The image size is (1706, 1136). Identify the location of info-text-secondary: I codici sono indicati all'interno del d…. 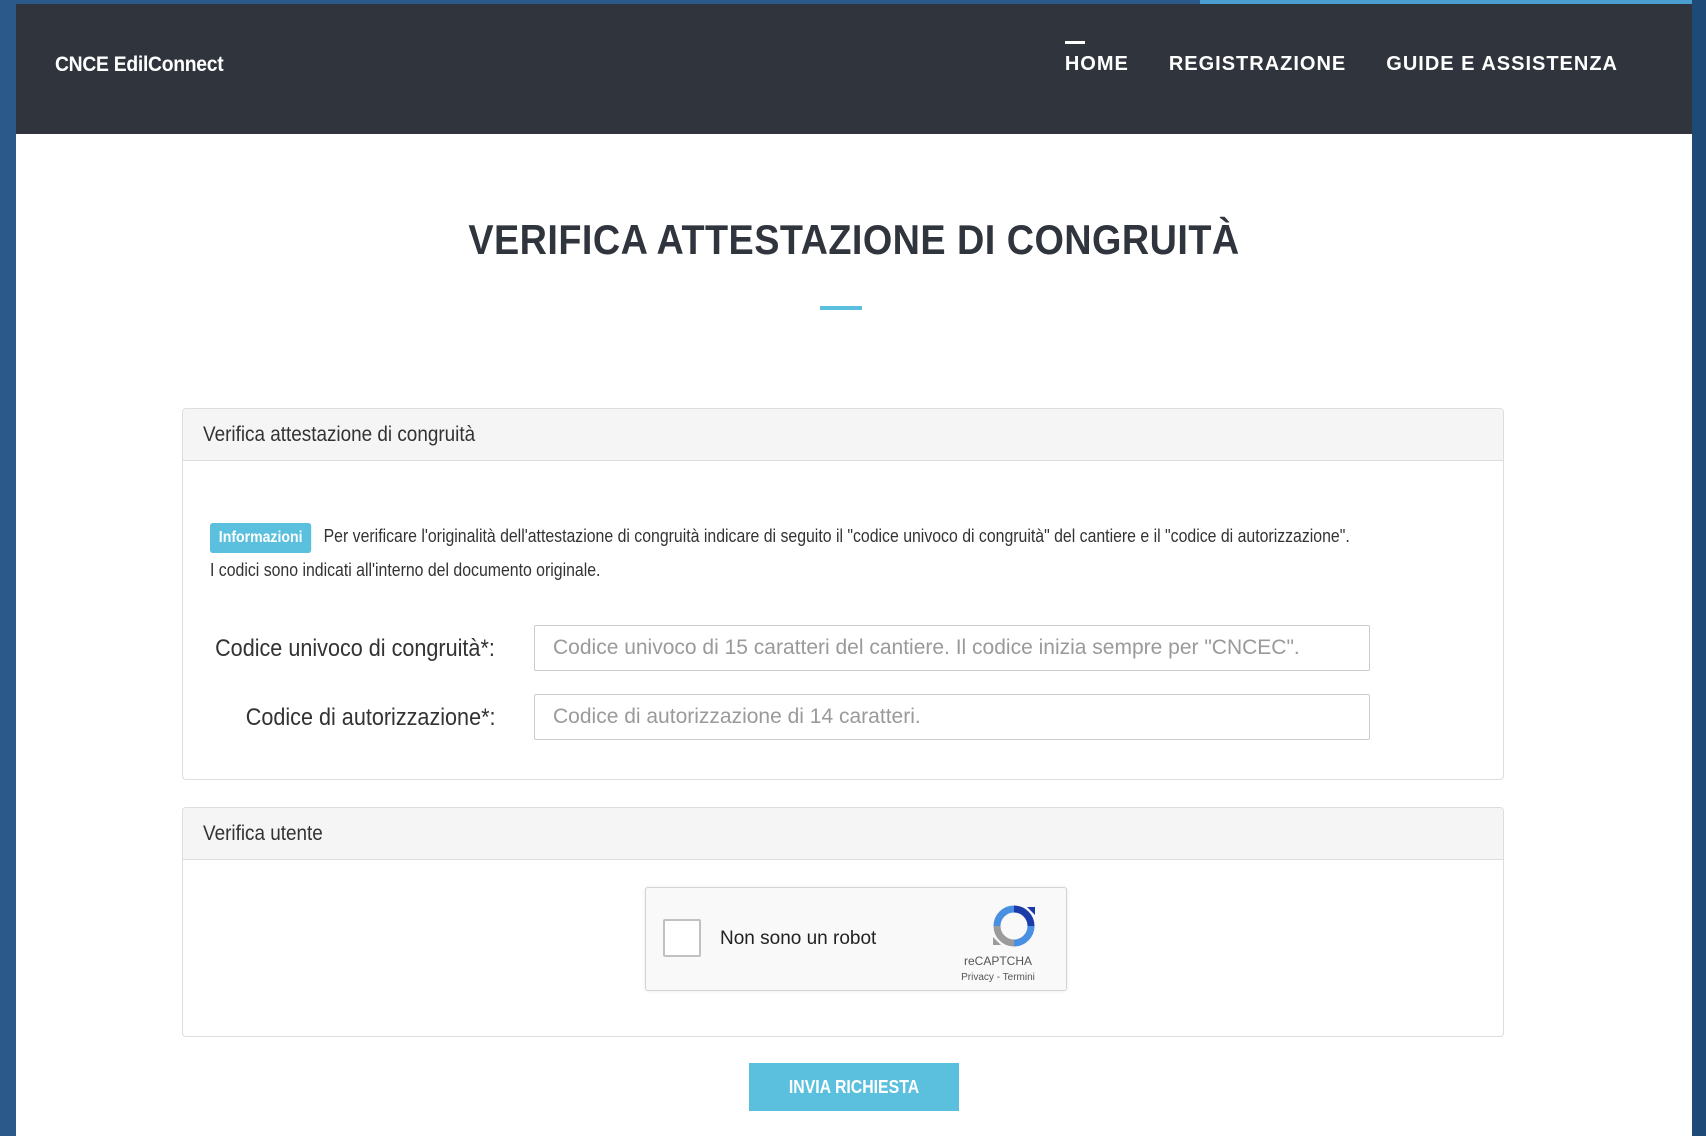
(405, 570).